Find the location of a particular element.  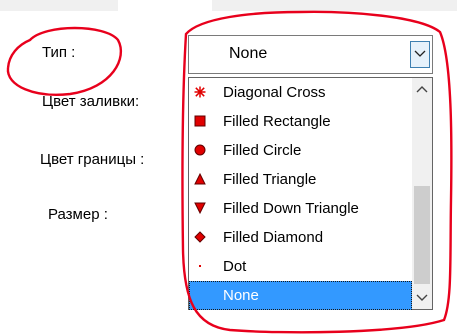

combobox-value: None is located at coordinates (248, 53).